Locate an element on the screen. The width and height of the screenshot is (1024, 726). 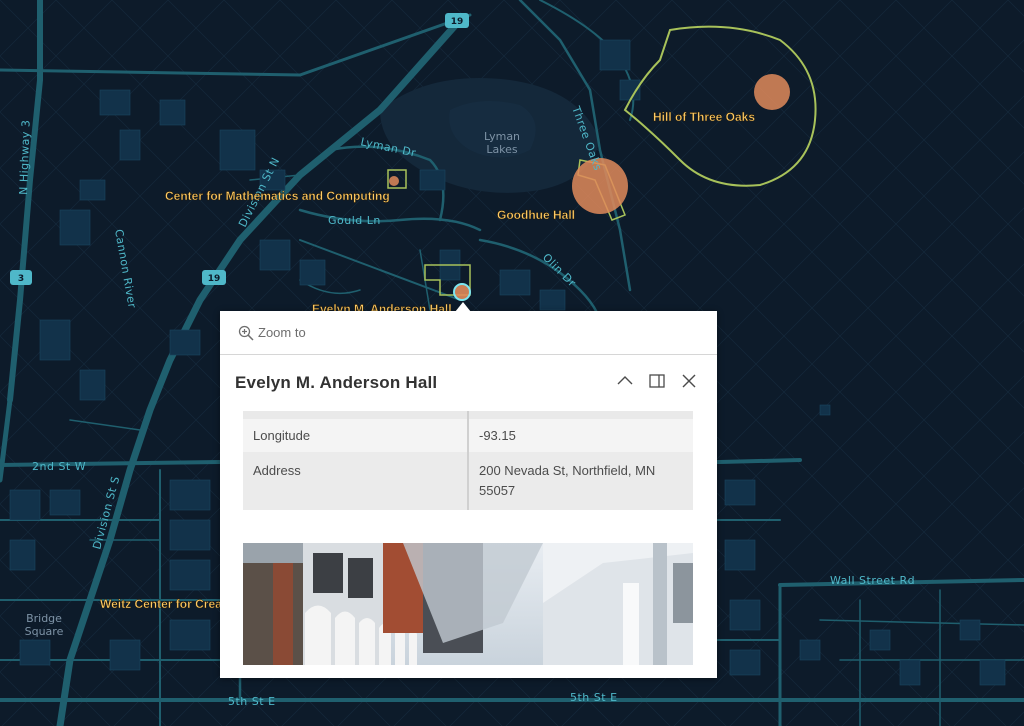
address-line-1: 200 Nevada St, Northfield, MN is located at coordinates (567, 470).